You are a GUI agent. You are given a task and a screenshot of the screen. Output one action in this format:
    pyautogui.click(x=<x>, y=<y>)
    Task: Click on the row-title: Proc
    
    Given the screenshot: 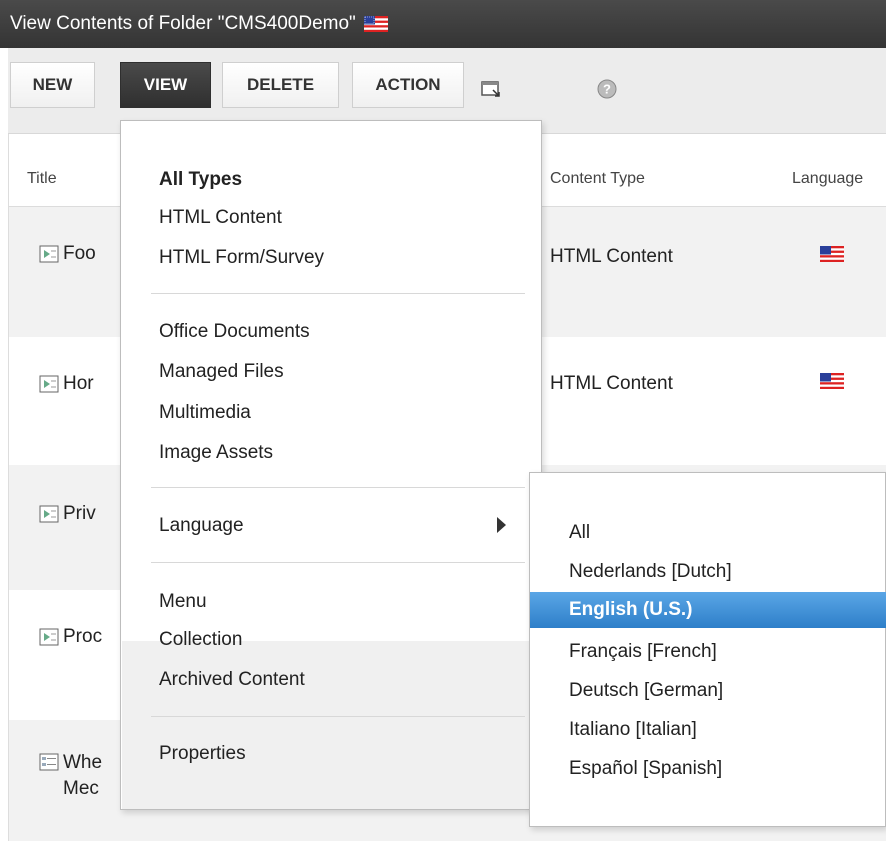 What is the action you would take?
    pyautogui.click(x=82, y=637)
    